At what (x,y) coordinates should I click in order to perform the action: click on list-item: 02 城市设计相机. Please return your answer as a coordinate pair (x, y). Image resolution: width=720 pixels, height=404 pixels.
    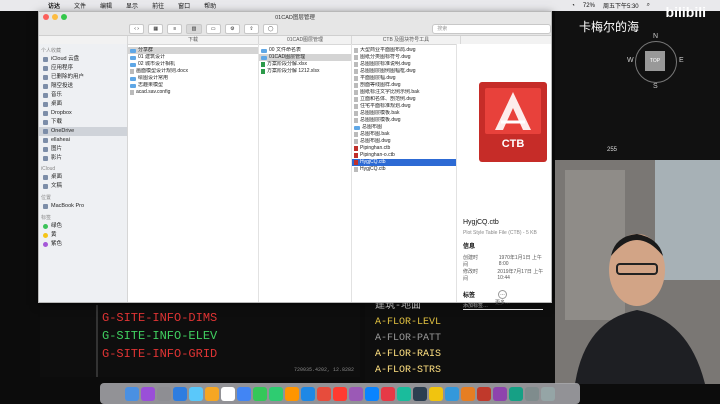
    Looking at the image, I should click on (193, 64).